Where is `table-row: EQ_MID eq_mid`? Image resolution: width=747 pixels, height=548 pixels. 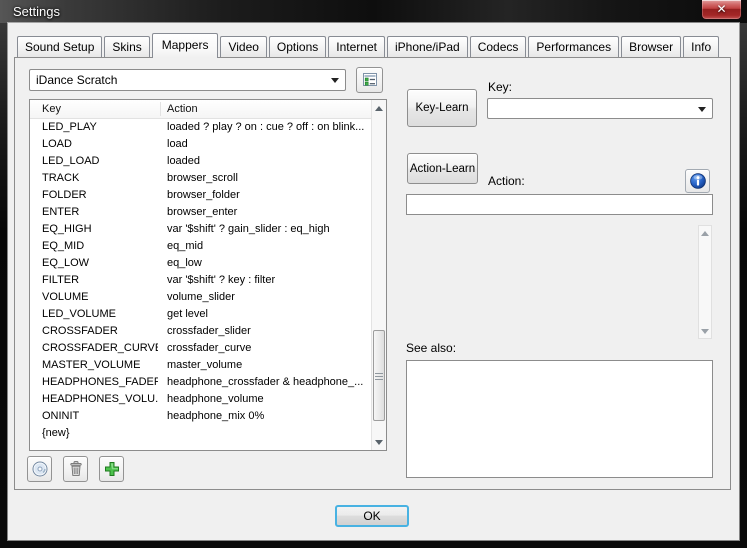
table-row: EQ_MID eq_mid is located at coordinates (200, 246).